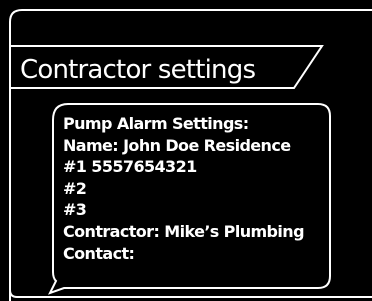 The width and height of the screenshot is (372, 301). What do you see at coordinates (156, 123) in the screenshot?
I see `message-line-heading: Pump Alarm Settings:` at bounding box center [156, 123].